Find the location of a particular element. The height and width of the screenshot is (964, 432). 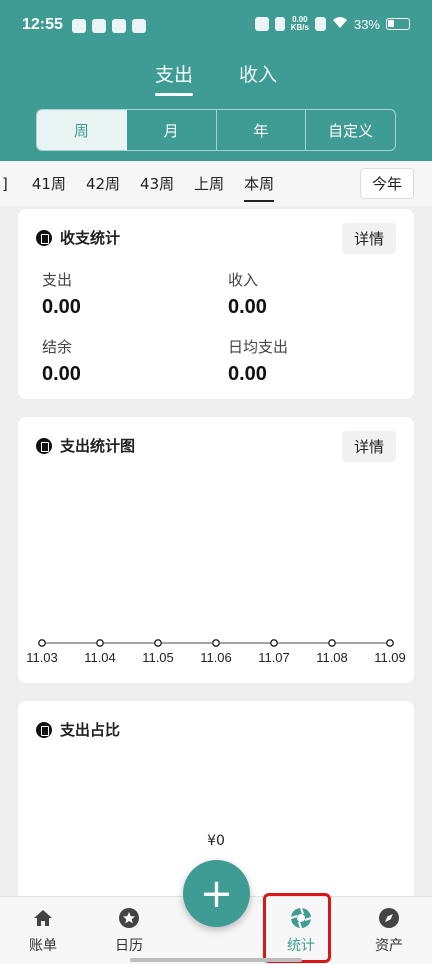

summary-title: 收支统计 is located at coordinates (90, 238).